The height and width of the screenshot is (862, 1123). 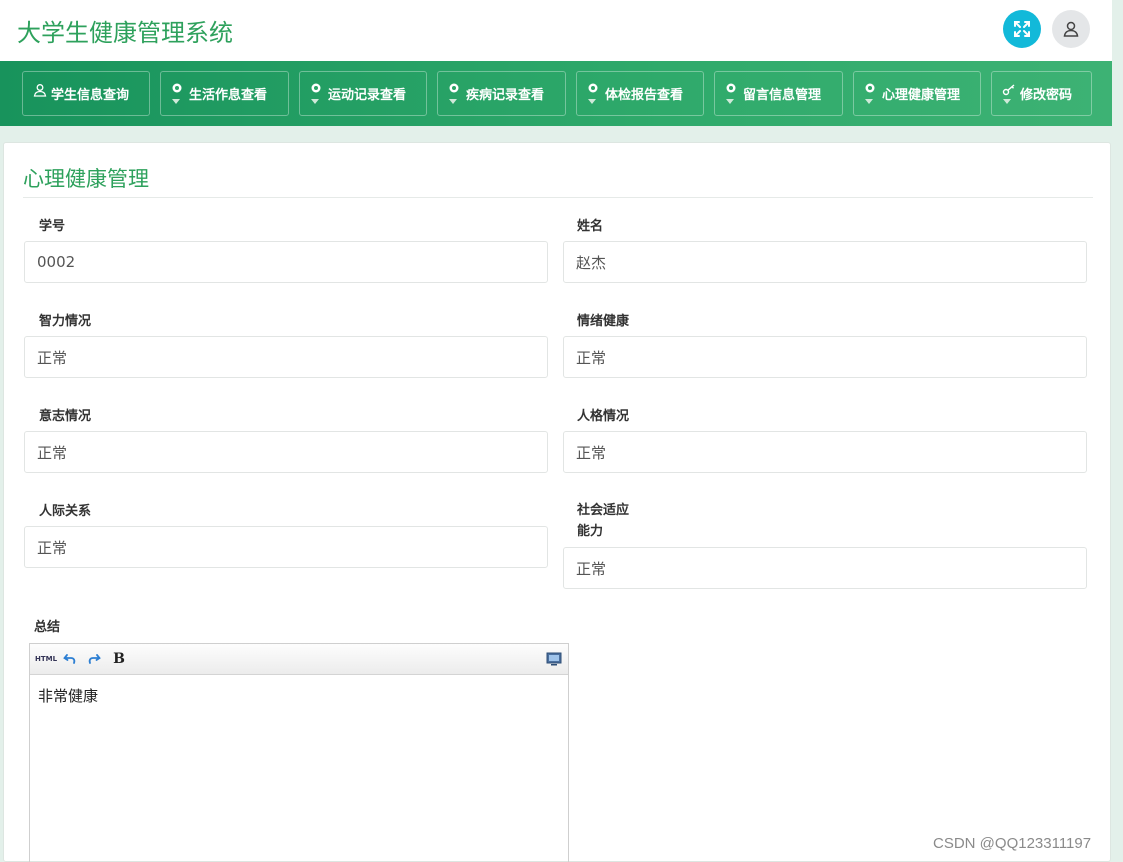 I want to click on undo-icon, so click(x=69, y=659).